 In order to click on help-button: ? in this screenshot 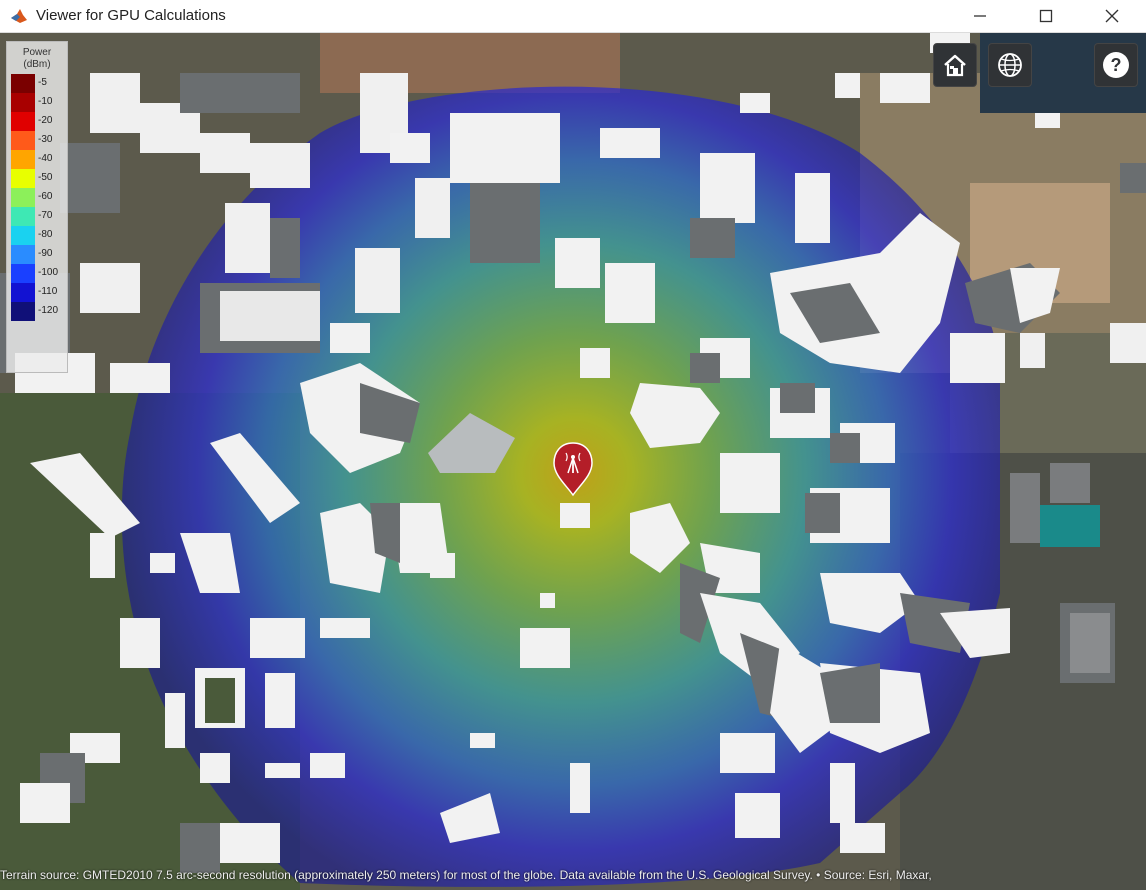, I will do `click(1116, 65)`.